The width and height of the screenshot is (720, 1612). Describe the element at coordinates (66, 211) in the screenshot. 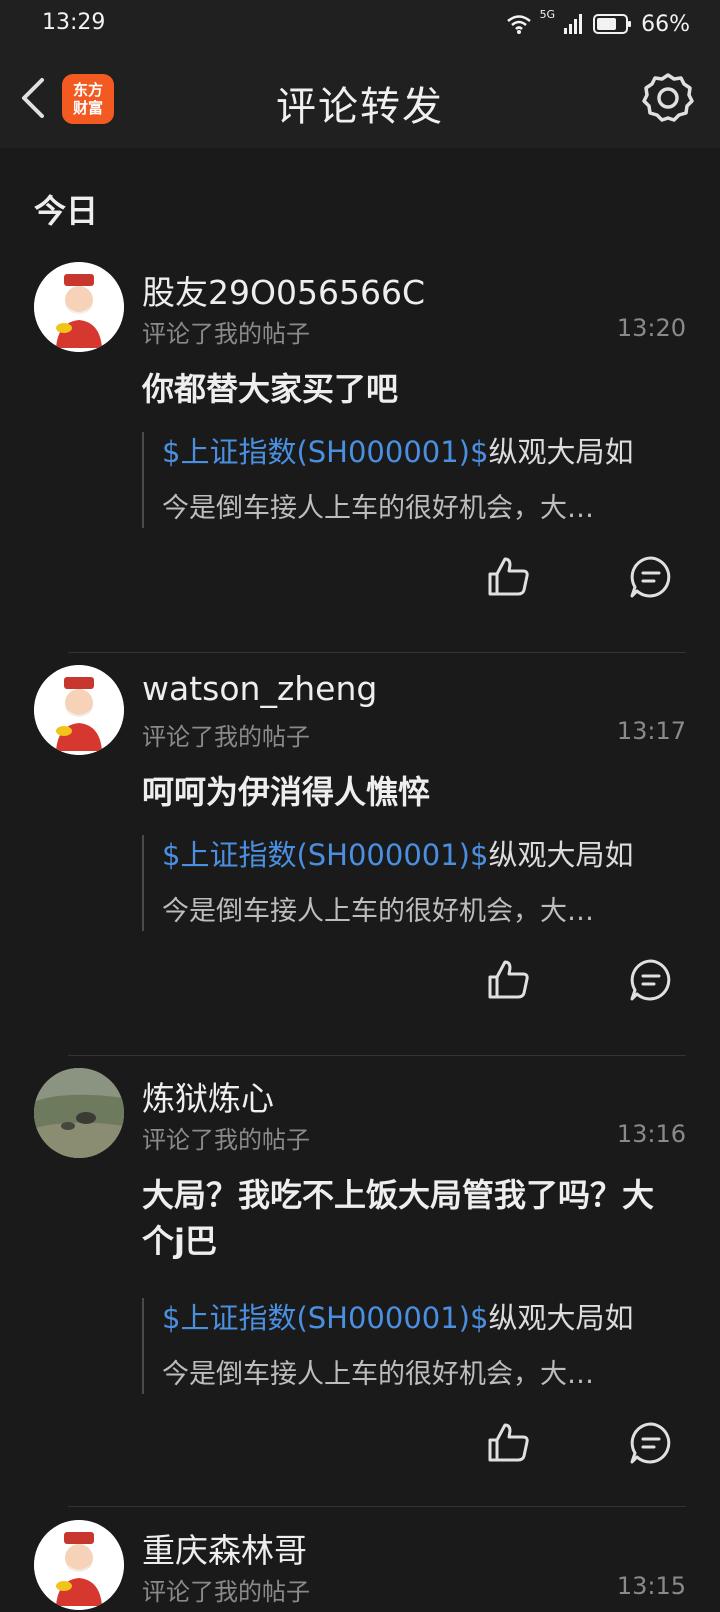

I see `section-title-today: 今日` at that location.